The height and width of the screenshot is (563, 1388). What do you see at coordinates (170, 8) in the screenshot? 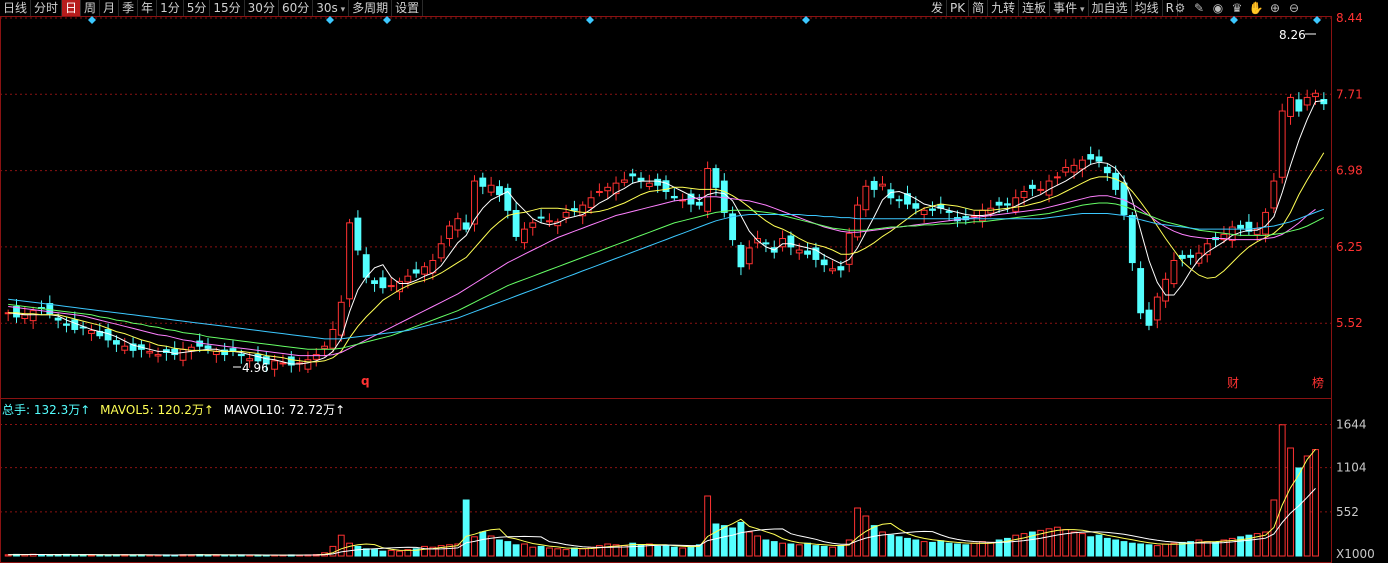
I see `period-tab-7: 1分` at bounding box center [170, 8].